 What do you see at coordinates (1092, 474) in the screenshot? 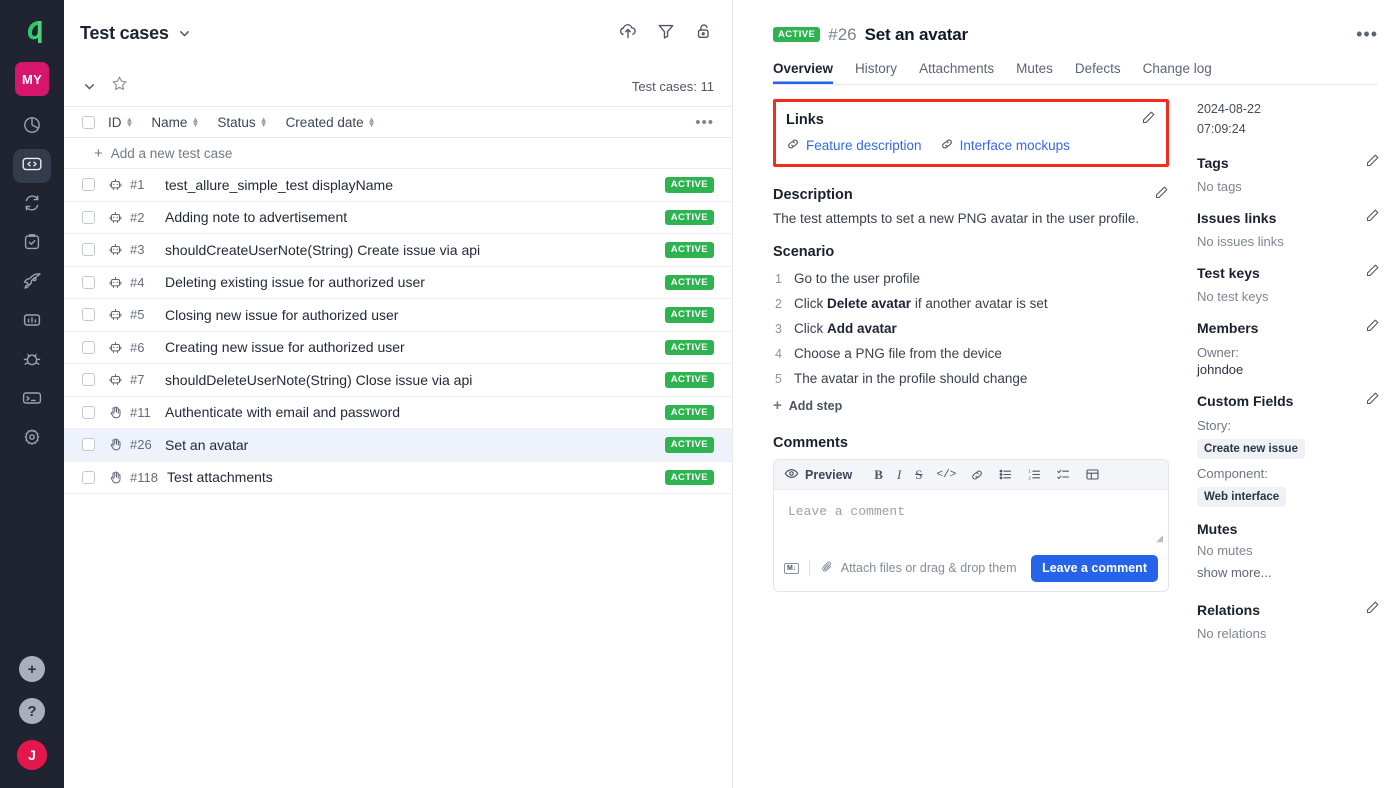
I see `table-icon` at bounding box center [1092, 474].